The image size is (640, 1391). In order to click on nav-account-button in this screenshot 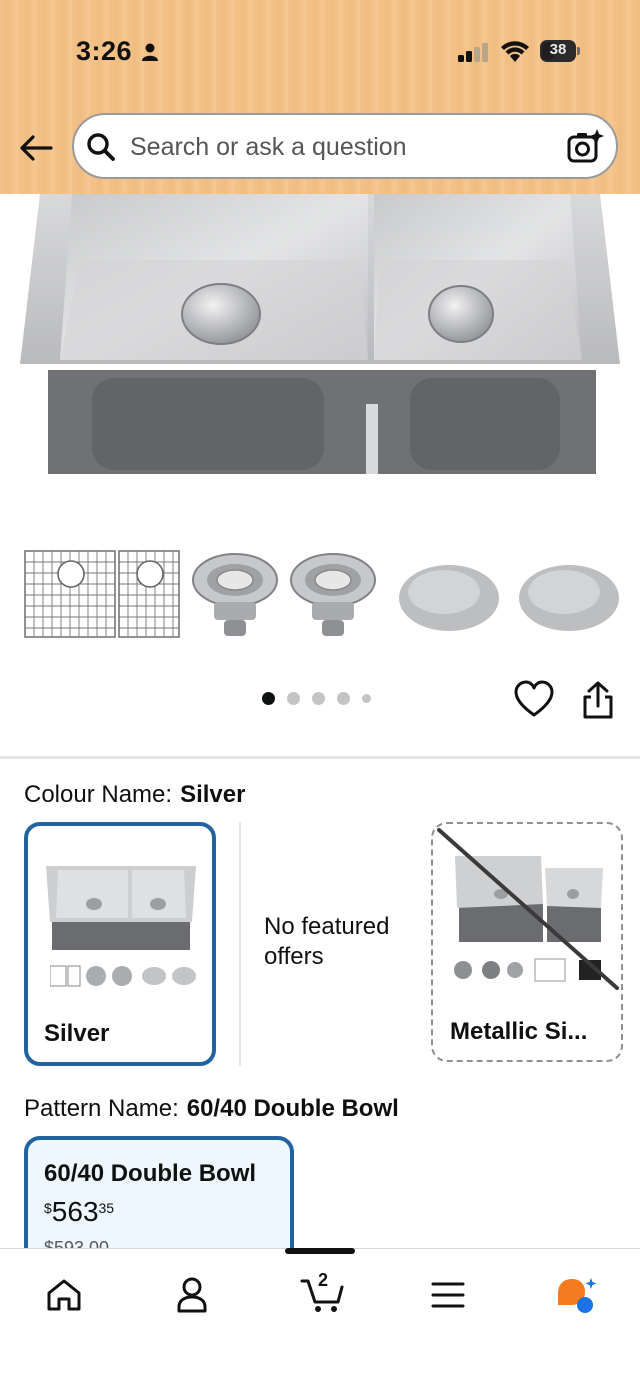, I will do `click(192, 1295)`.